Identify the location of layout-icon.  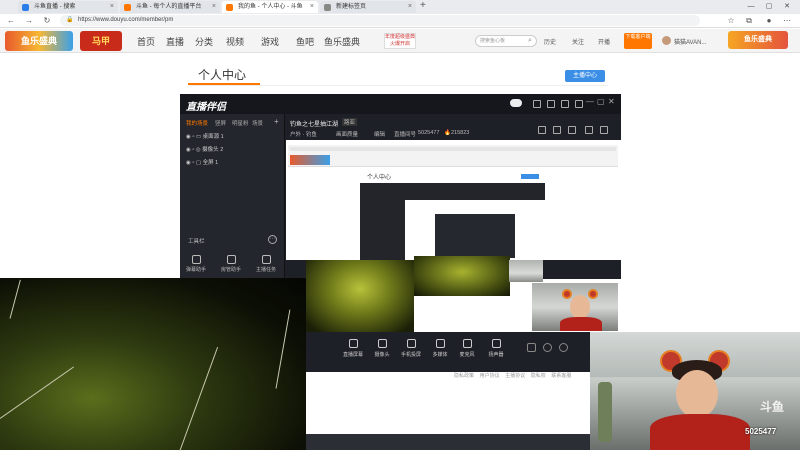
(551, 104).